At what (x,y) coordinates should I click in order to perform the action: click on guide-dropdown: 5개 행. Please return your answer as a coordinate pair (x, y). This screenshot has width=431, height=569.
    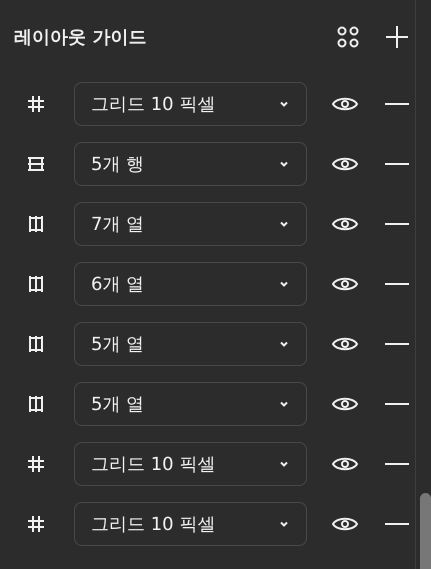
    Looking at the image, I should click on (190, 164).